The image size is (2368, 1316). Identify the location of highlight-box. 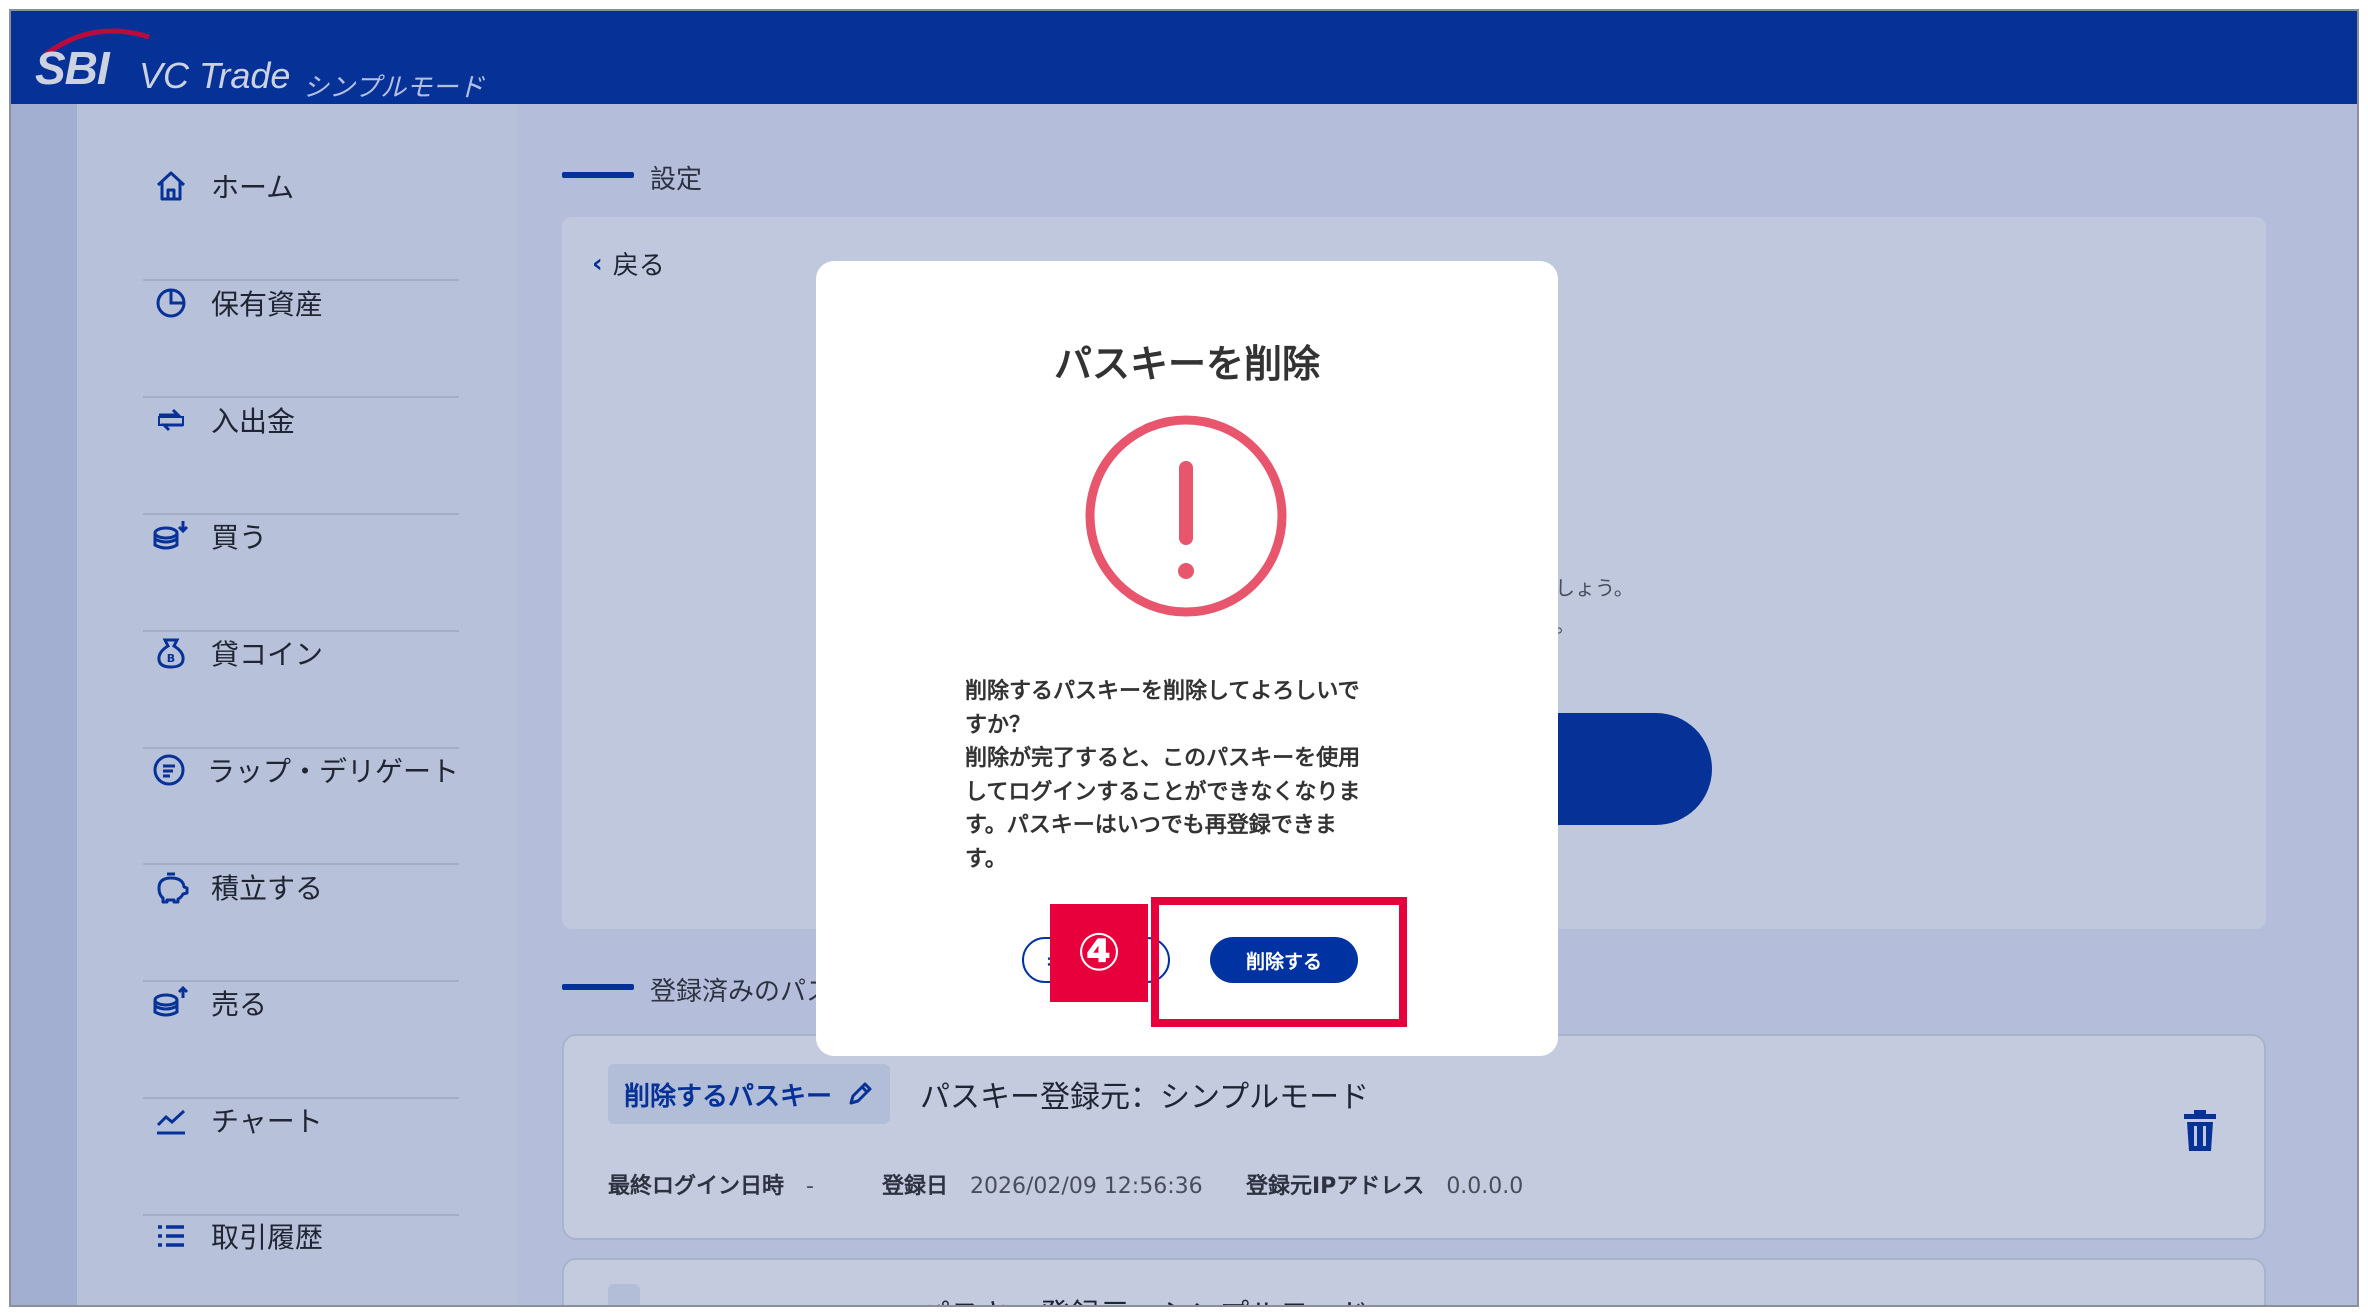
(1279, 962).